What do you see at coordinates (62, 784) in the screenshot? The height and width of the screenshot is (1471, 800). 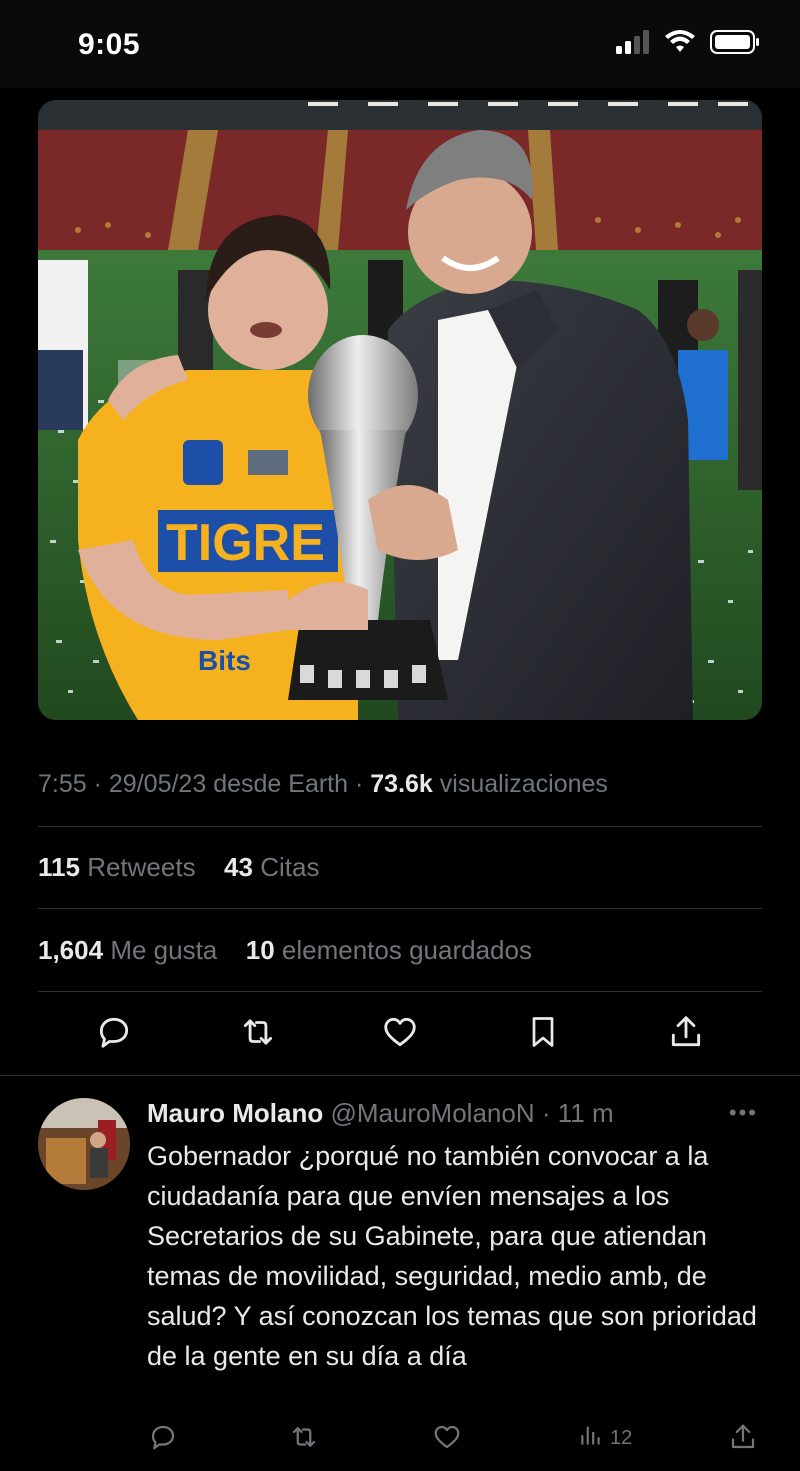 I see `tweet-time: 7:55` at bounding box center [62, 784].